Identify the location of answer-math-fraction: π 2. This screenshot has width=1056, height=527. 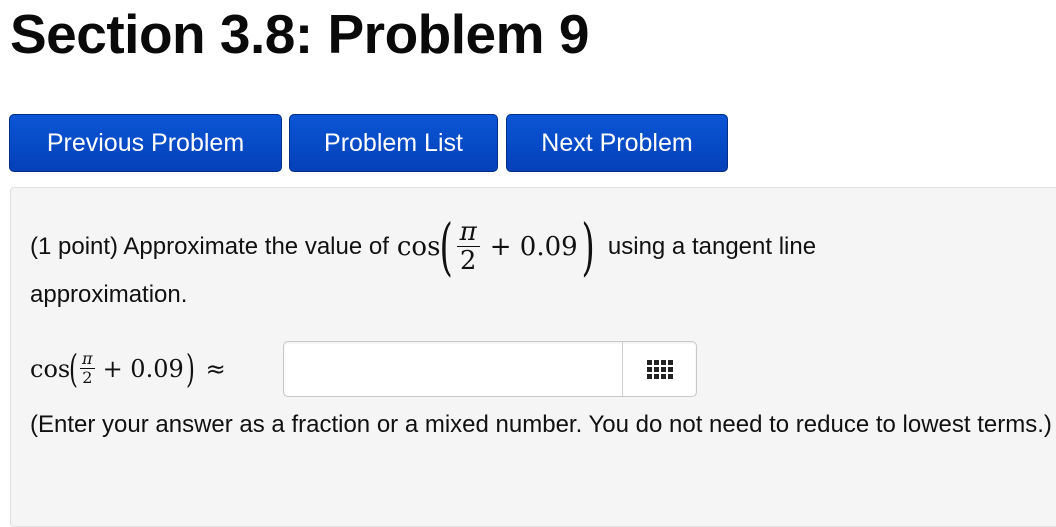
(87, 368).